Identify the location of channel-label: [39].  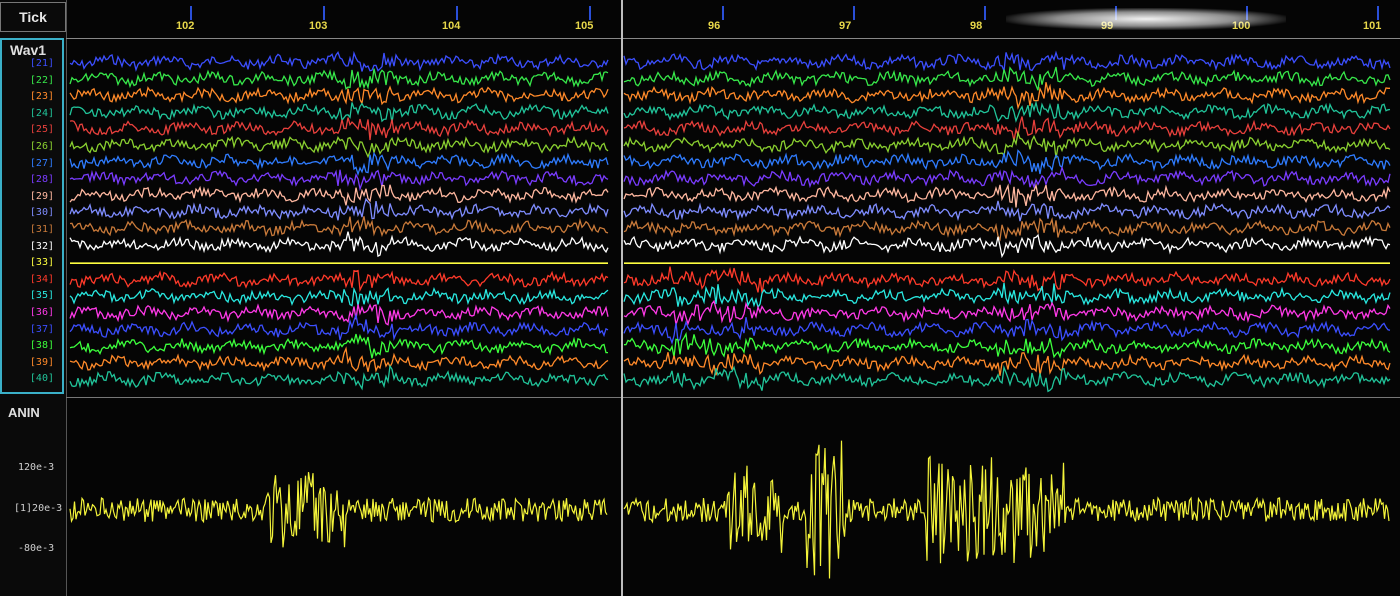
(42, 362).